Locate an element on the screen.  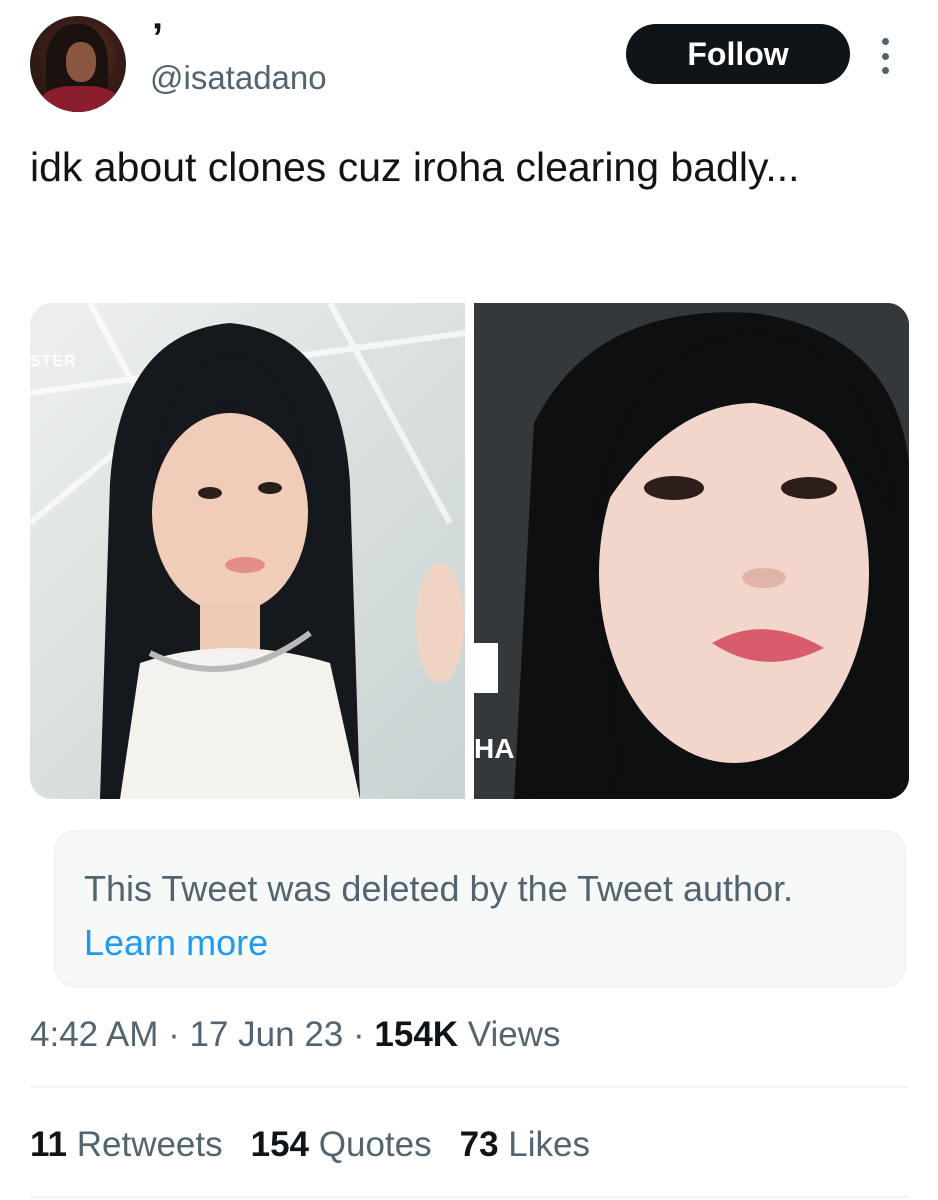
likes-count: 73 is located at coordinates (479, 1144).